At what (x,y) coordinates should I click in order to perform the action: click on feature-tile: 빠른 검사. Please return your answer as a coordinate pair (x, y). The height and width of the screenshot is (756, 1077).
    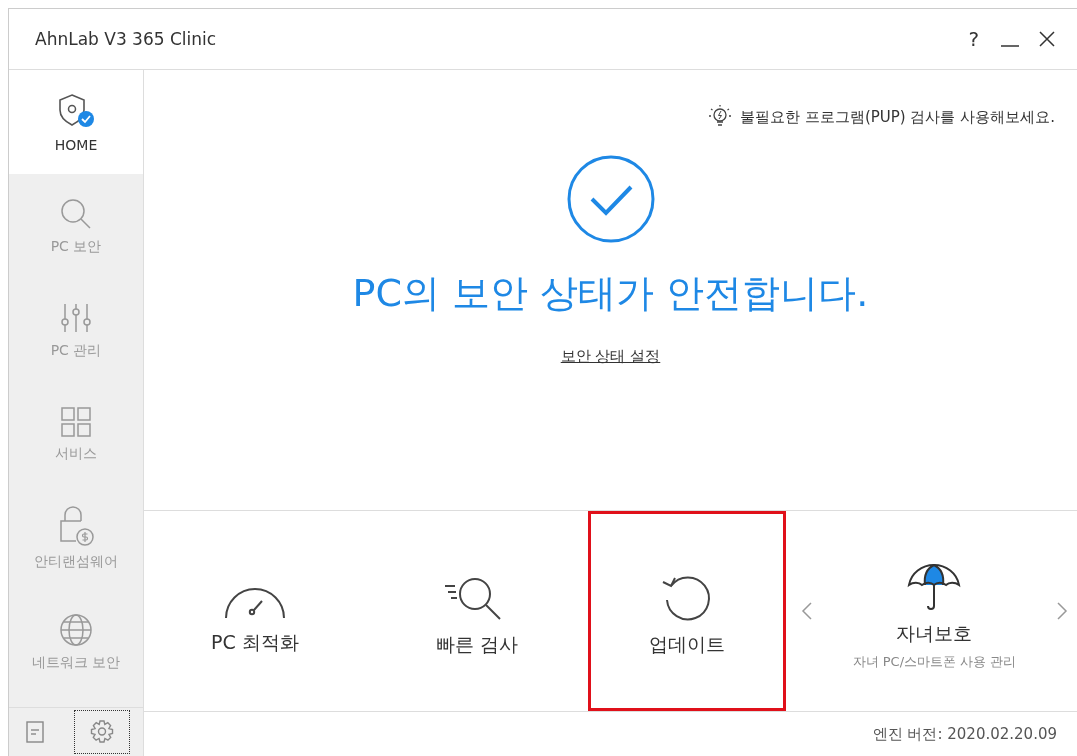
    Looking at the image, I should click on (477, 611).